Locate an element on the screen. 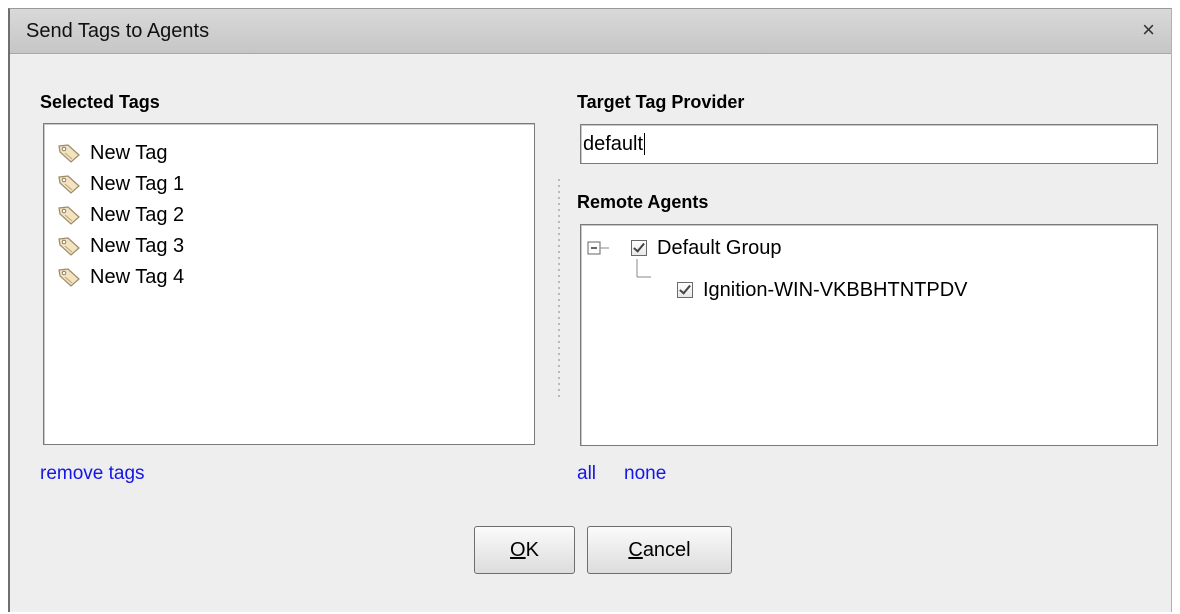 This screenshot has width=1180, height=614. selected-tags-label: Selected Tags is located at coordinates (100, 102).